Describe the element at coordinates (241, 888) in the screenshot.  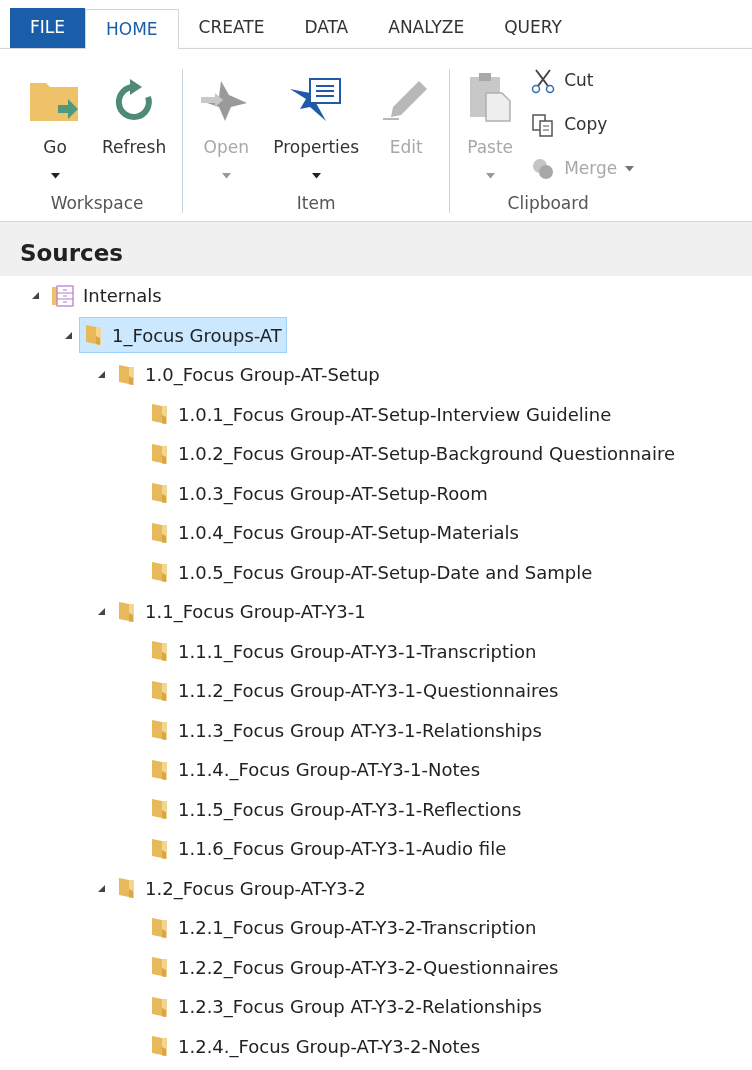
I see `tree-item: 1.2_Focus Group-AT-Y3-2` at that location.